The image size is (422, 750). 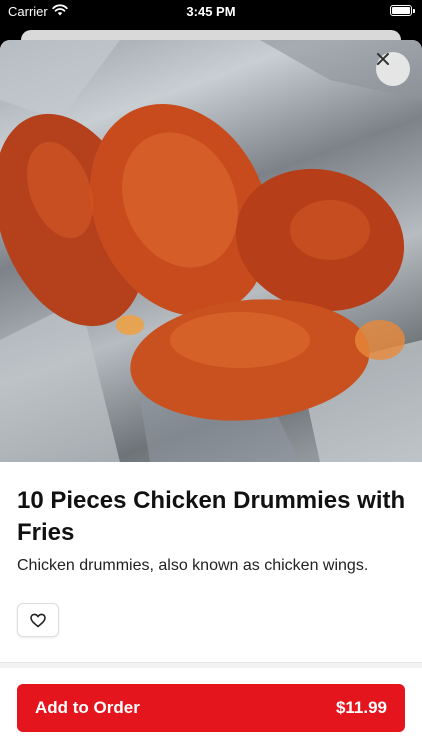 I want to click on status-bar: Carrier 3:45 PM, so click(x=211, y=12).